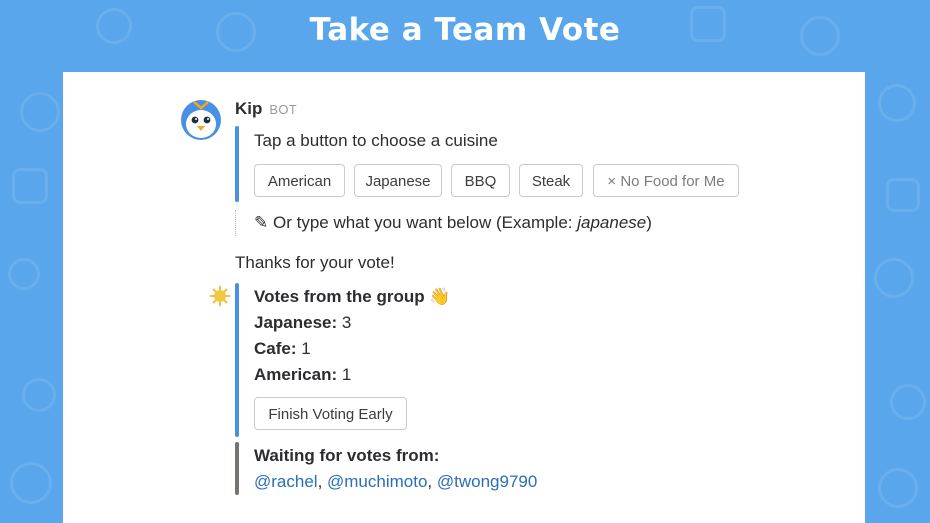 The width and height of the screenshot is (930, 523). Describe the element at coordinates (649, 222) in the screenshot. I see `hint-close: )` at that location.